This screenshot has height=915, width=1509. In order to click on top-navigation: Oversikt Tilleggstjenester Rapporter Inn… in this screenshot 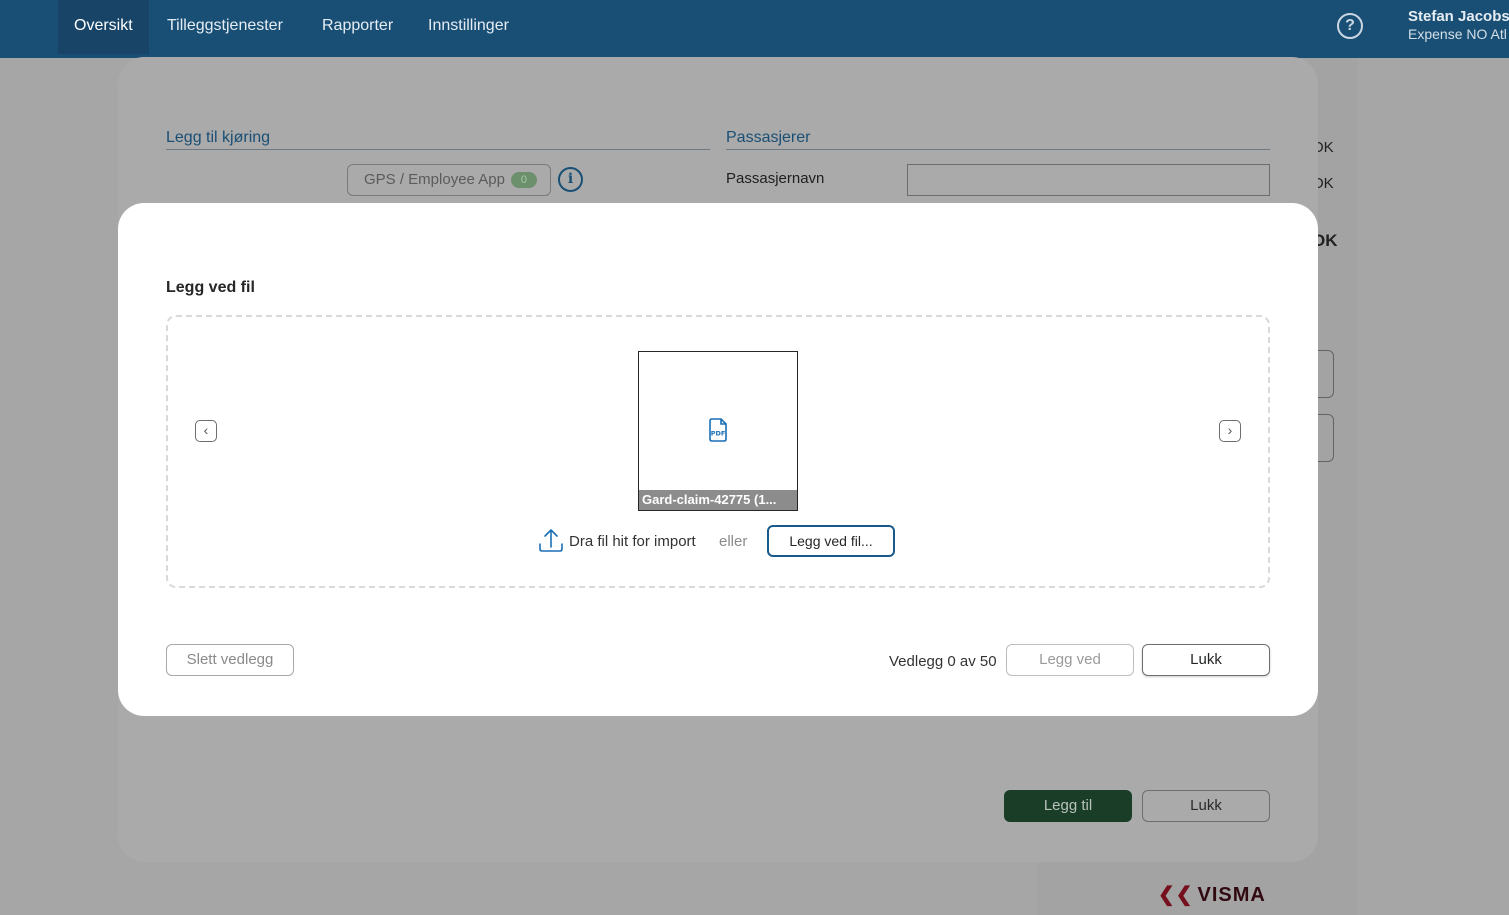, I will do `click(754, 29)`.